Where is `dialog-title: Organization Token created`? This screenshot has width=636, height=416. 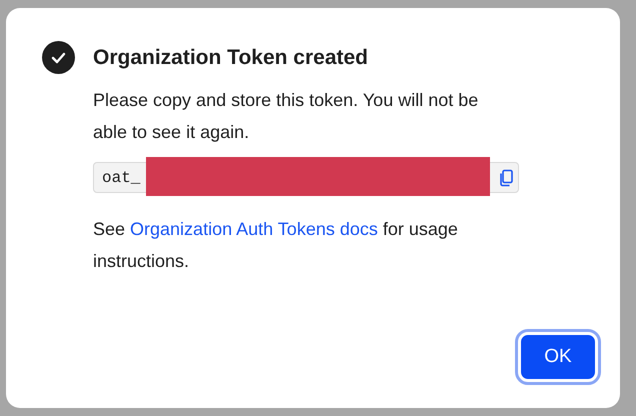 dialog-title: Organization Token created is located at coordinates (230, 57).